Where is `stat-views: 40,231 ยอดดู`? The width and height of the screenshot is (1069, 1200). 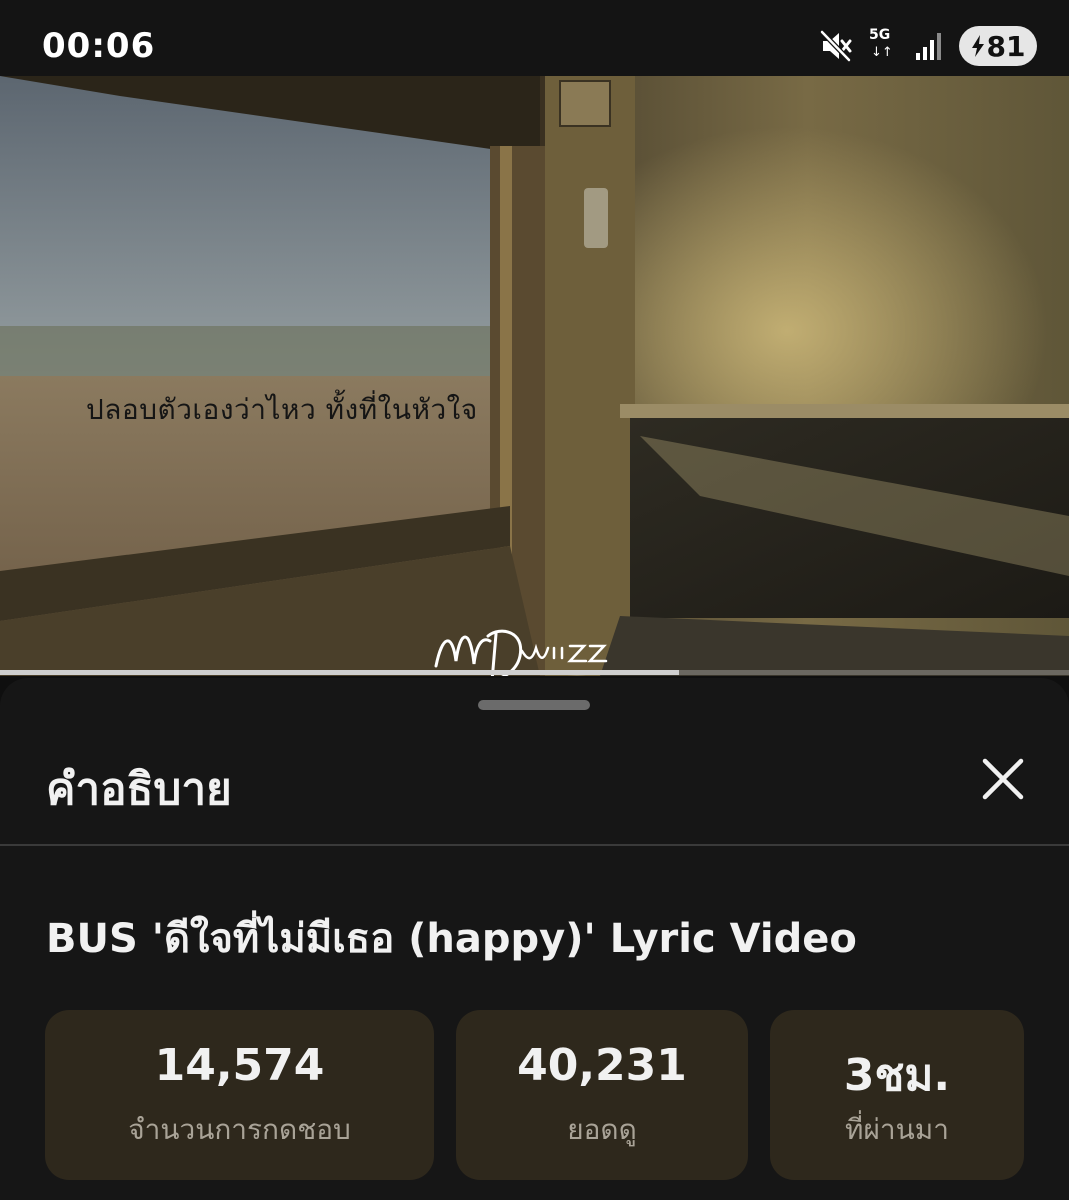
stat-views: 40,231 ยอดดู is located at coordinates (602, 1095).